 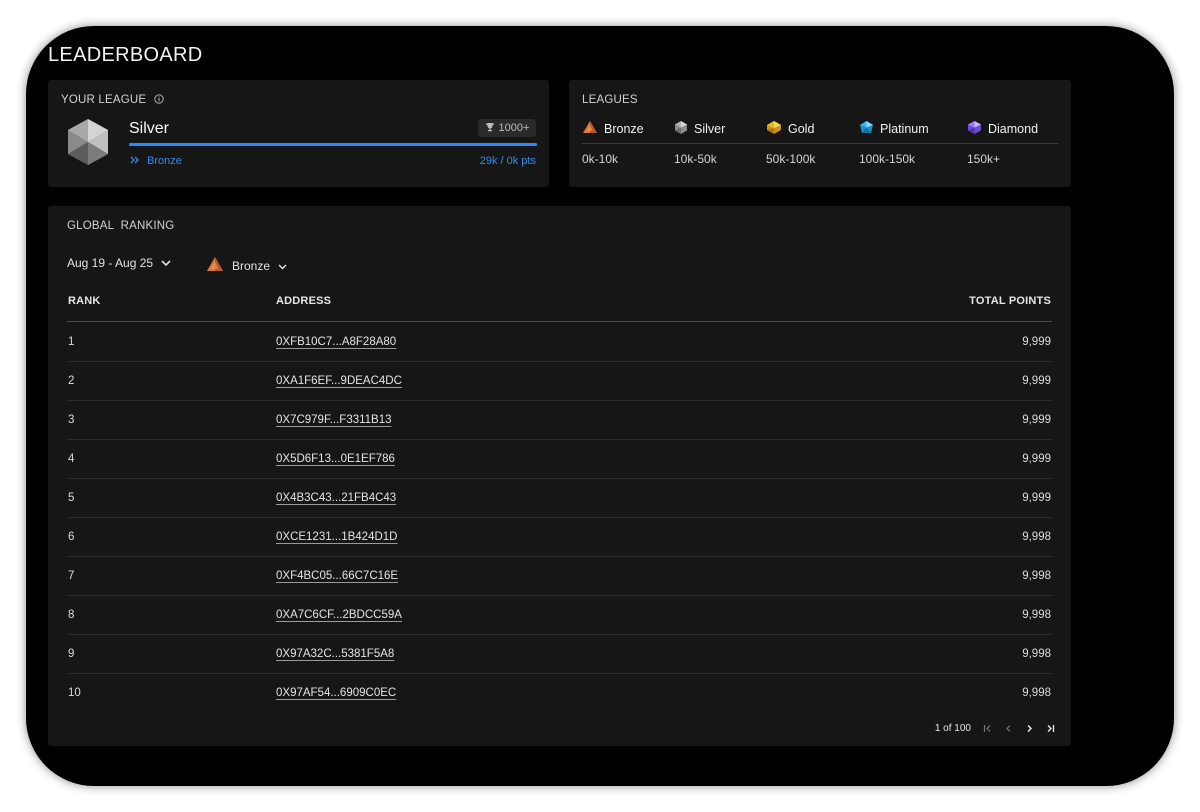 What do you see at coordinates (559, 693) in the screenshot?
I see `table-row: 10 0X97AF54...6909C0EC 9,998` at bounding box center [559, 693].